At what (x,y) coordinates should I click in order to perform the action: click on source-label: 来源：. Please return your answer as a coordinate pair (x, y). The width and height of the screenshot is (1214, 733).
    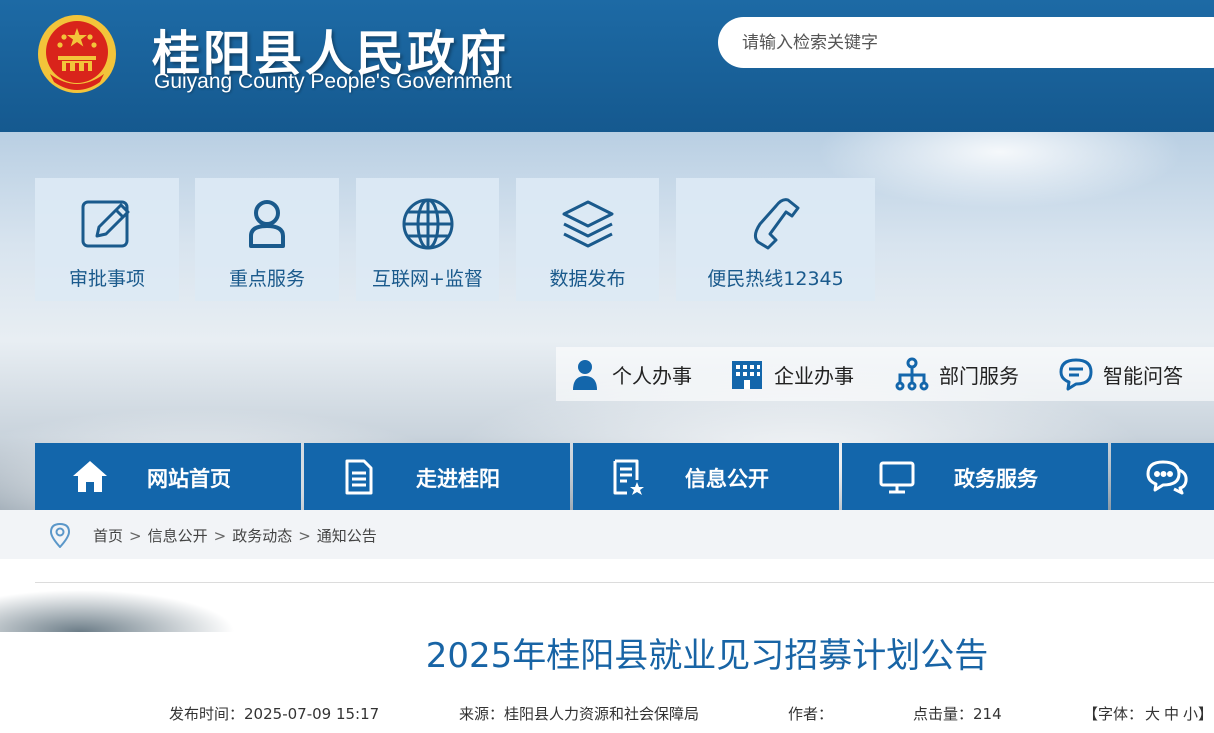
    Looking at the image, I should click on (482, 714).